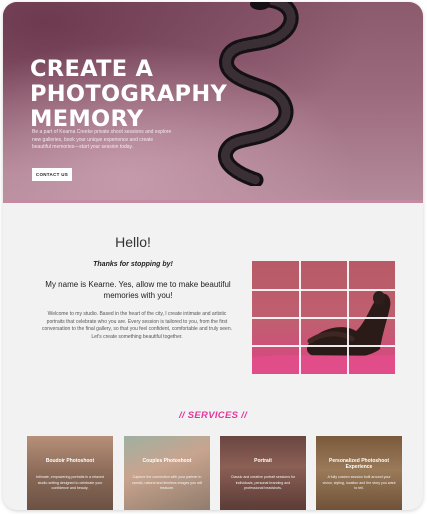 The height and width of the screenshot is (514, 427). What do you see at coordinates (133, 242) in the screenshot?
I see `hello-heading: Hello!` at bounding box center [133, 242].